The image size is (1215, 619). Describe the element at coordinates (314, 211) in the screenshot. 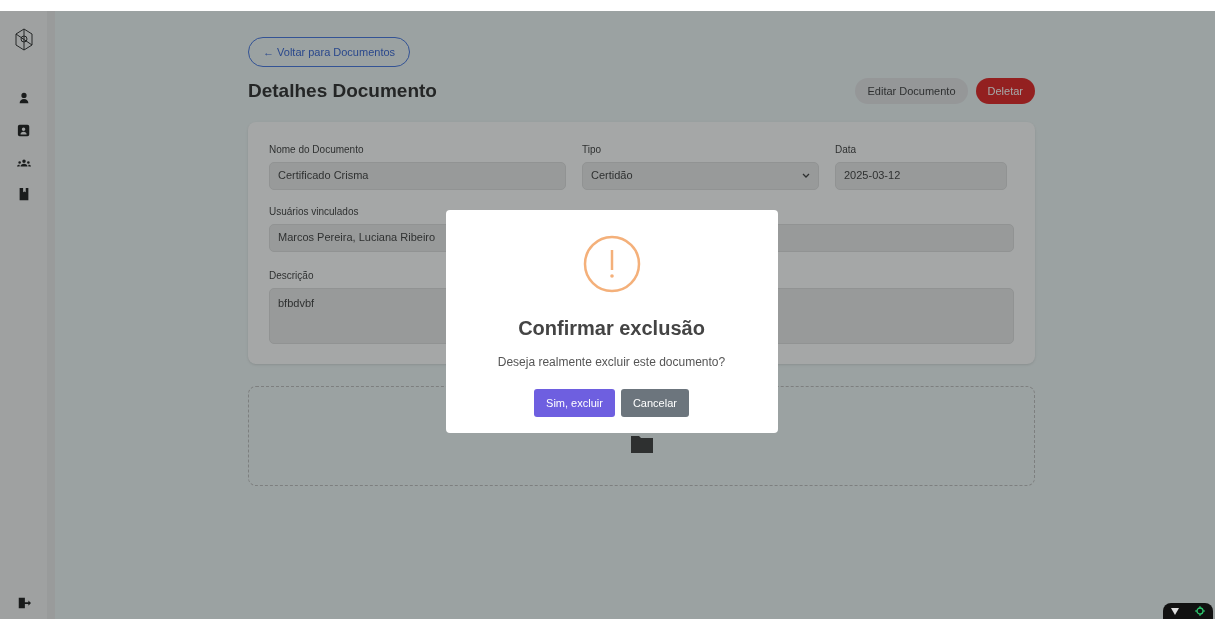

I see `field-label: Usuários vinculados` at that location.